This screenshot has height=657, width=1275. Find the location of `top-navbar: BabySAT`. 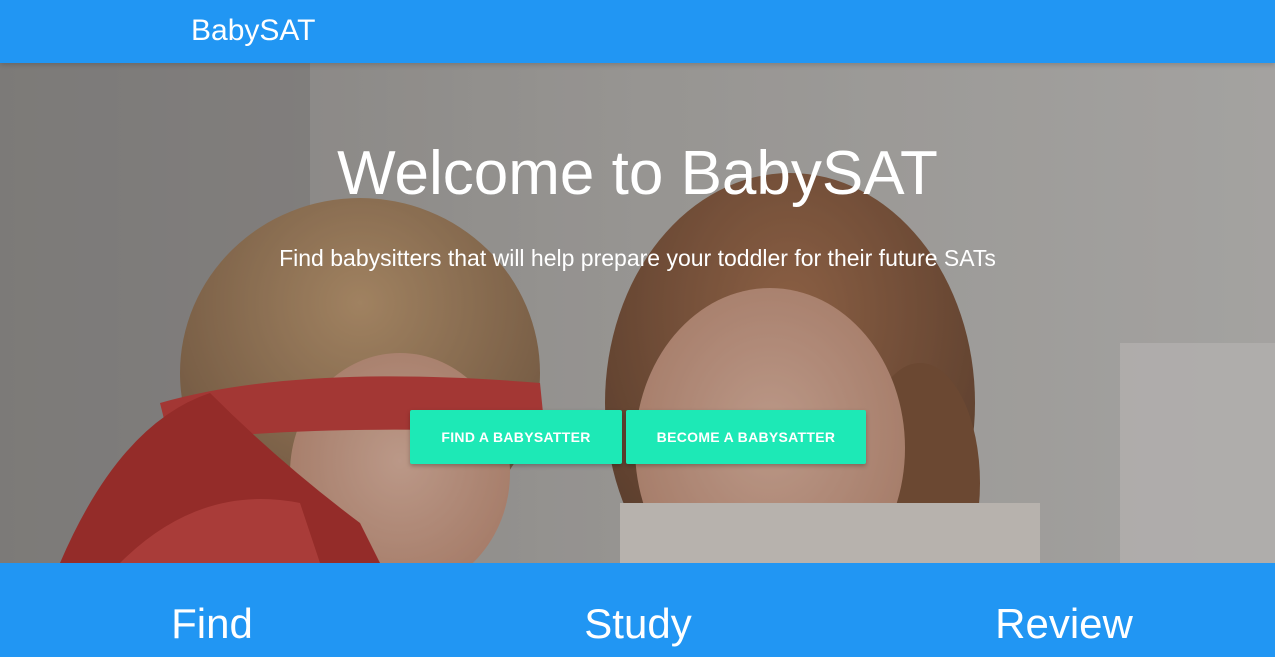

top-navbar: BabySAT is located at coordinates (637, 31).